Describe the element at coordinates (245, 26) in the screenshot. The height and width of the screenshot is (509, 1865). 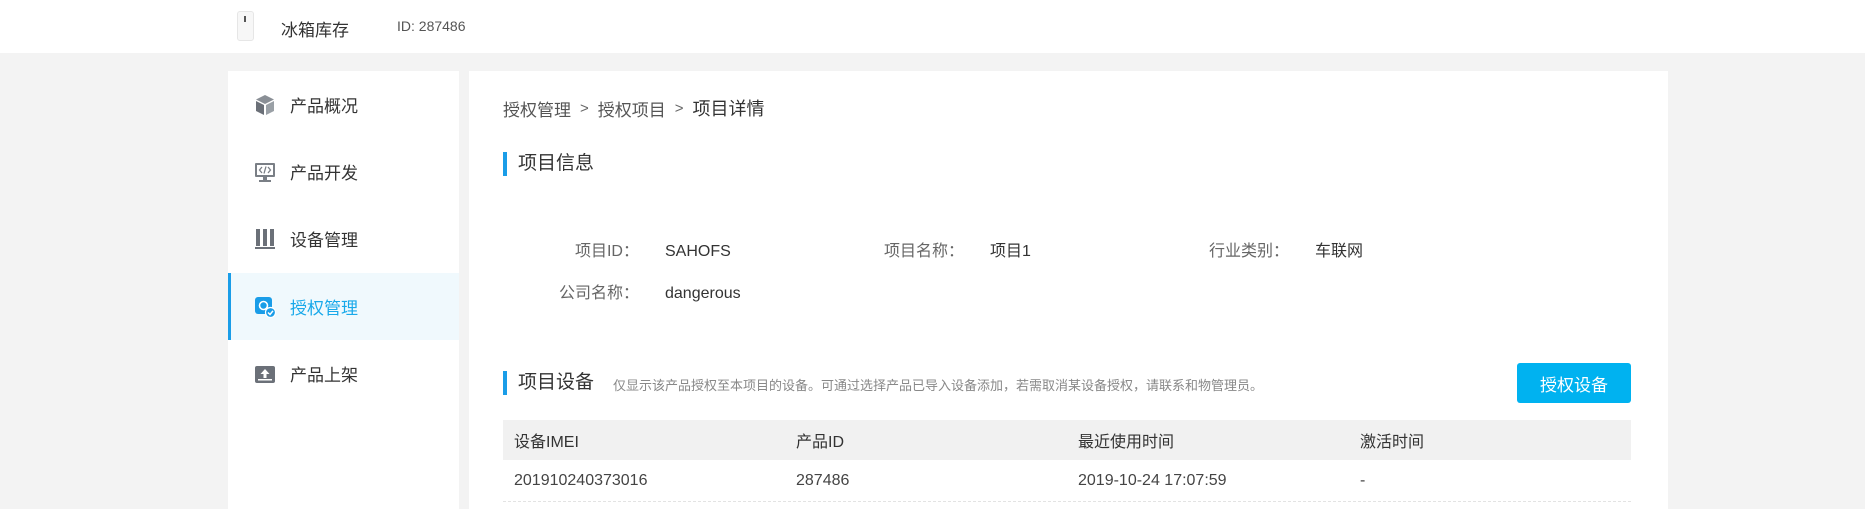
I see `fridge-product-icon` at that location.